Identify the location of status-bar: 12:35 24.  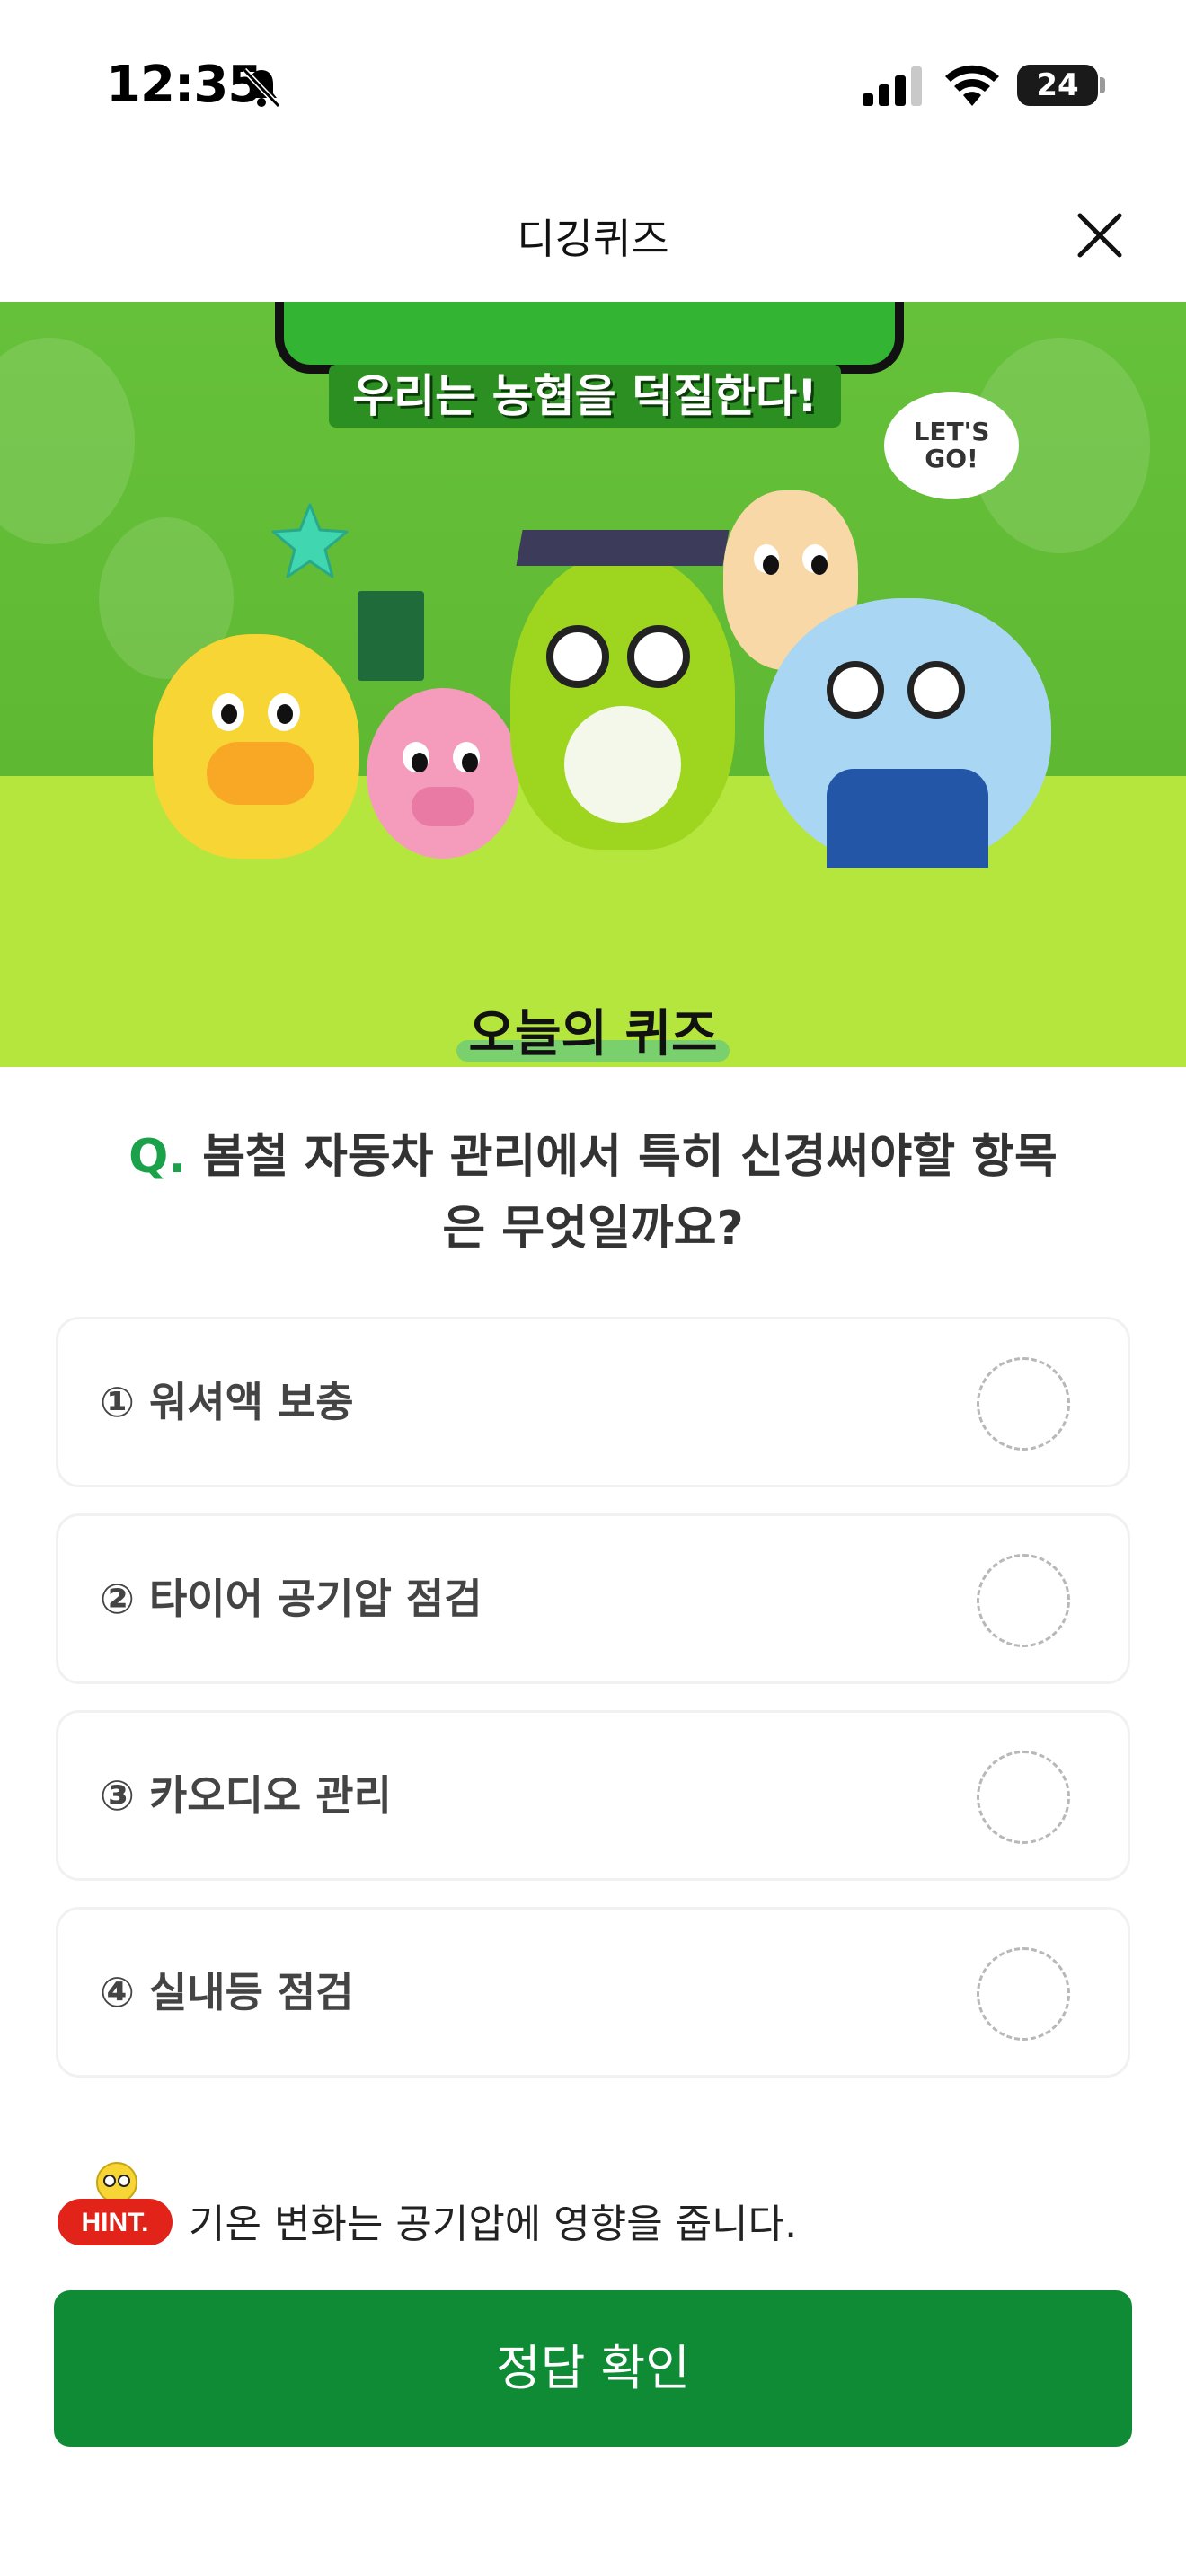
(593, 85).